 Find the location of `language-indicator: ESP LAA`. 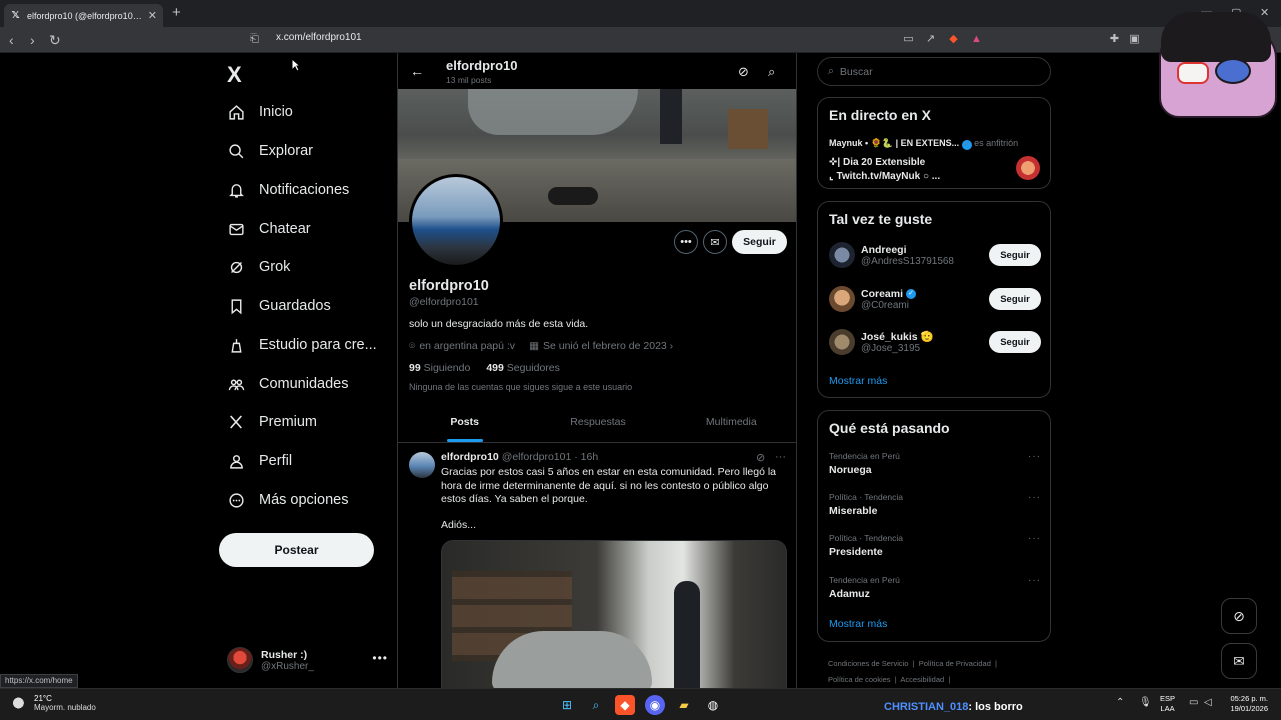

language-indicator: ESP LAA is located at coordinates (1167, 704).